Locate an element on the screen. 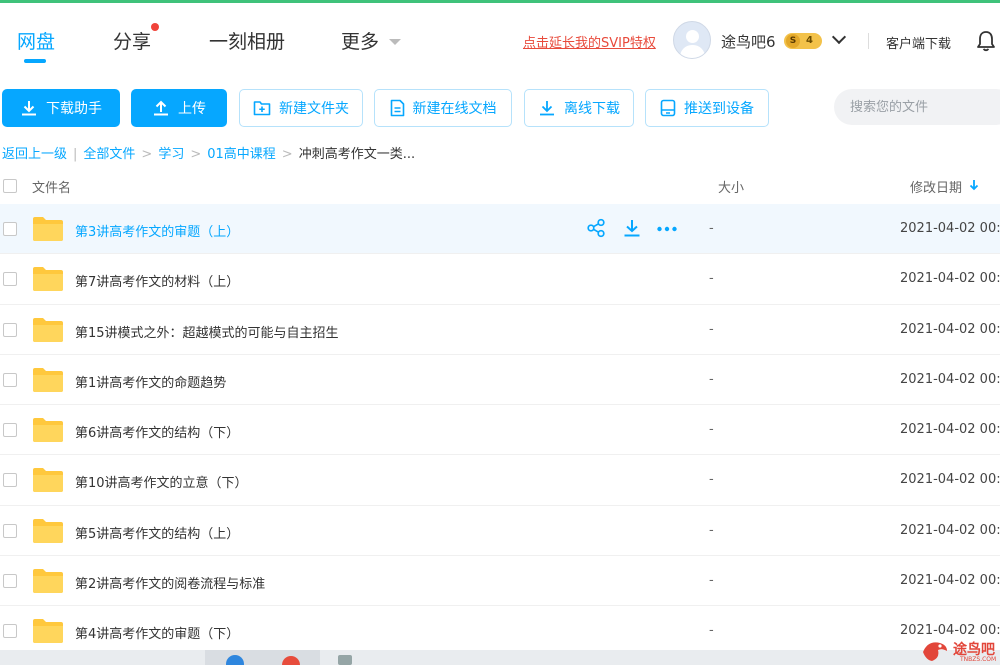  file-name: 第10讲高考作文的立意（下） is located at coordinates (161, 481).